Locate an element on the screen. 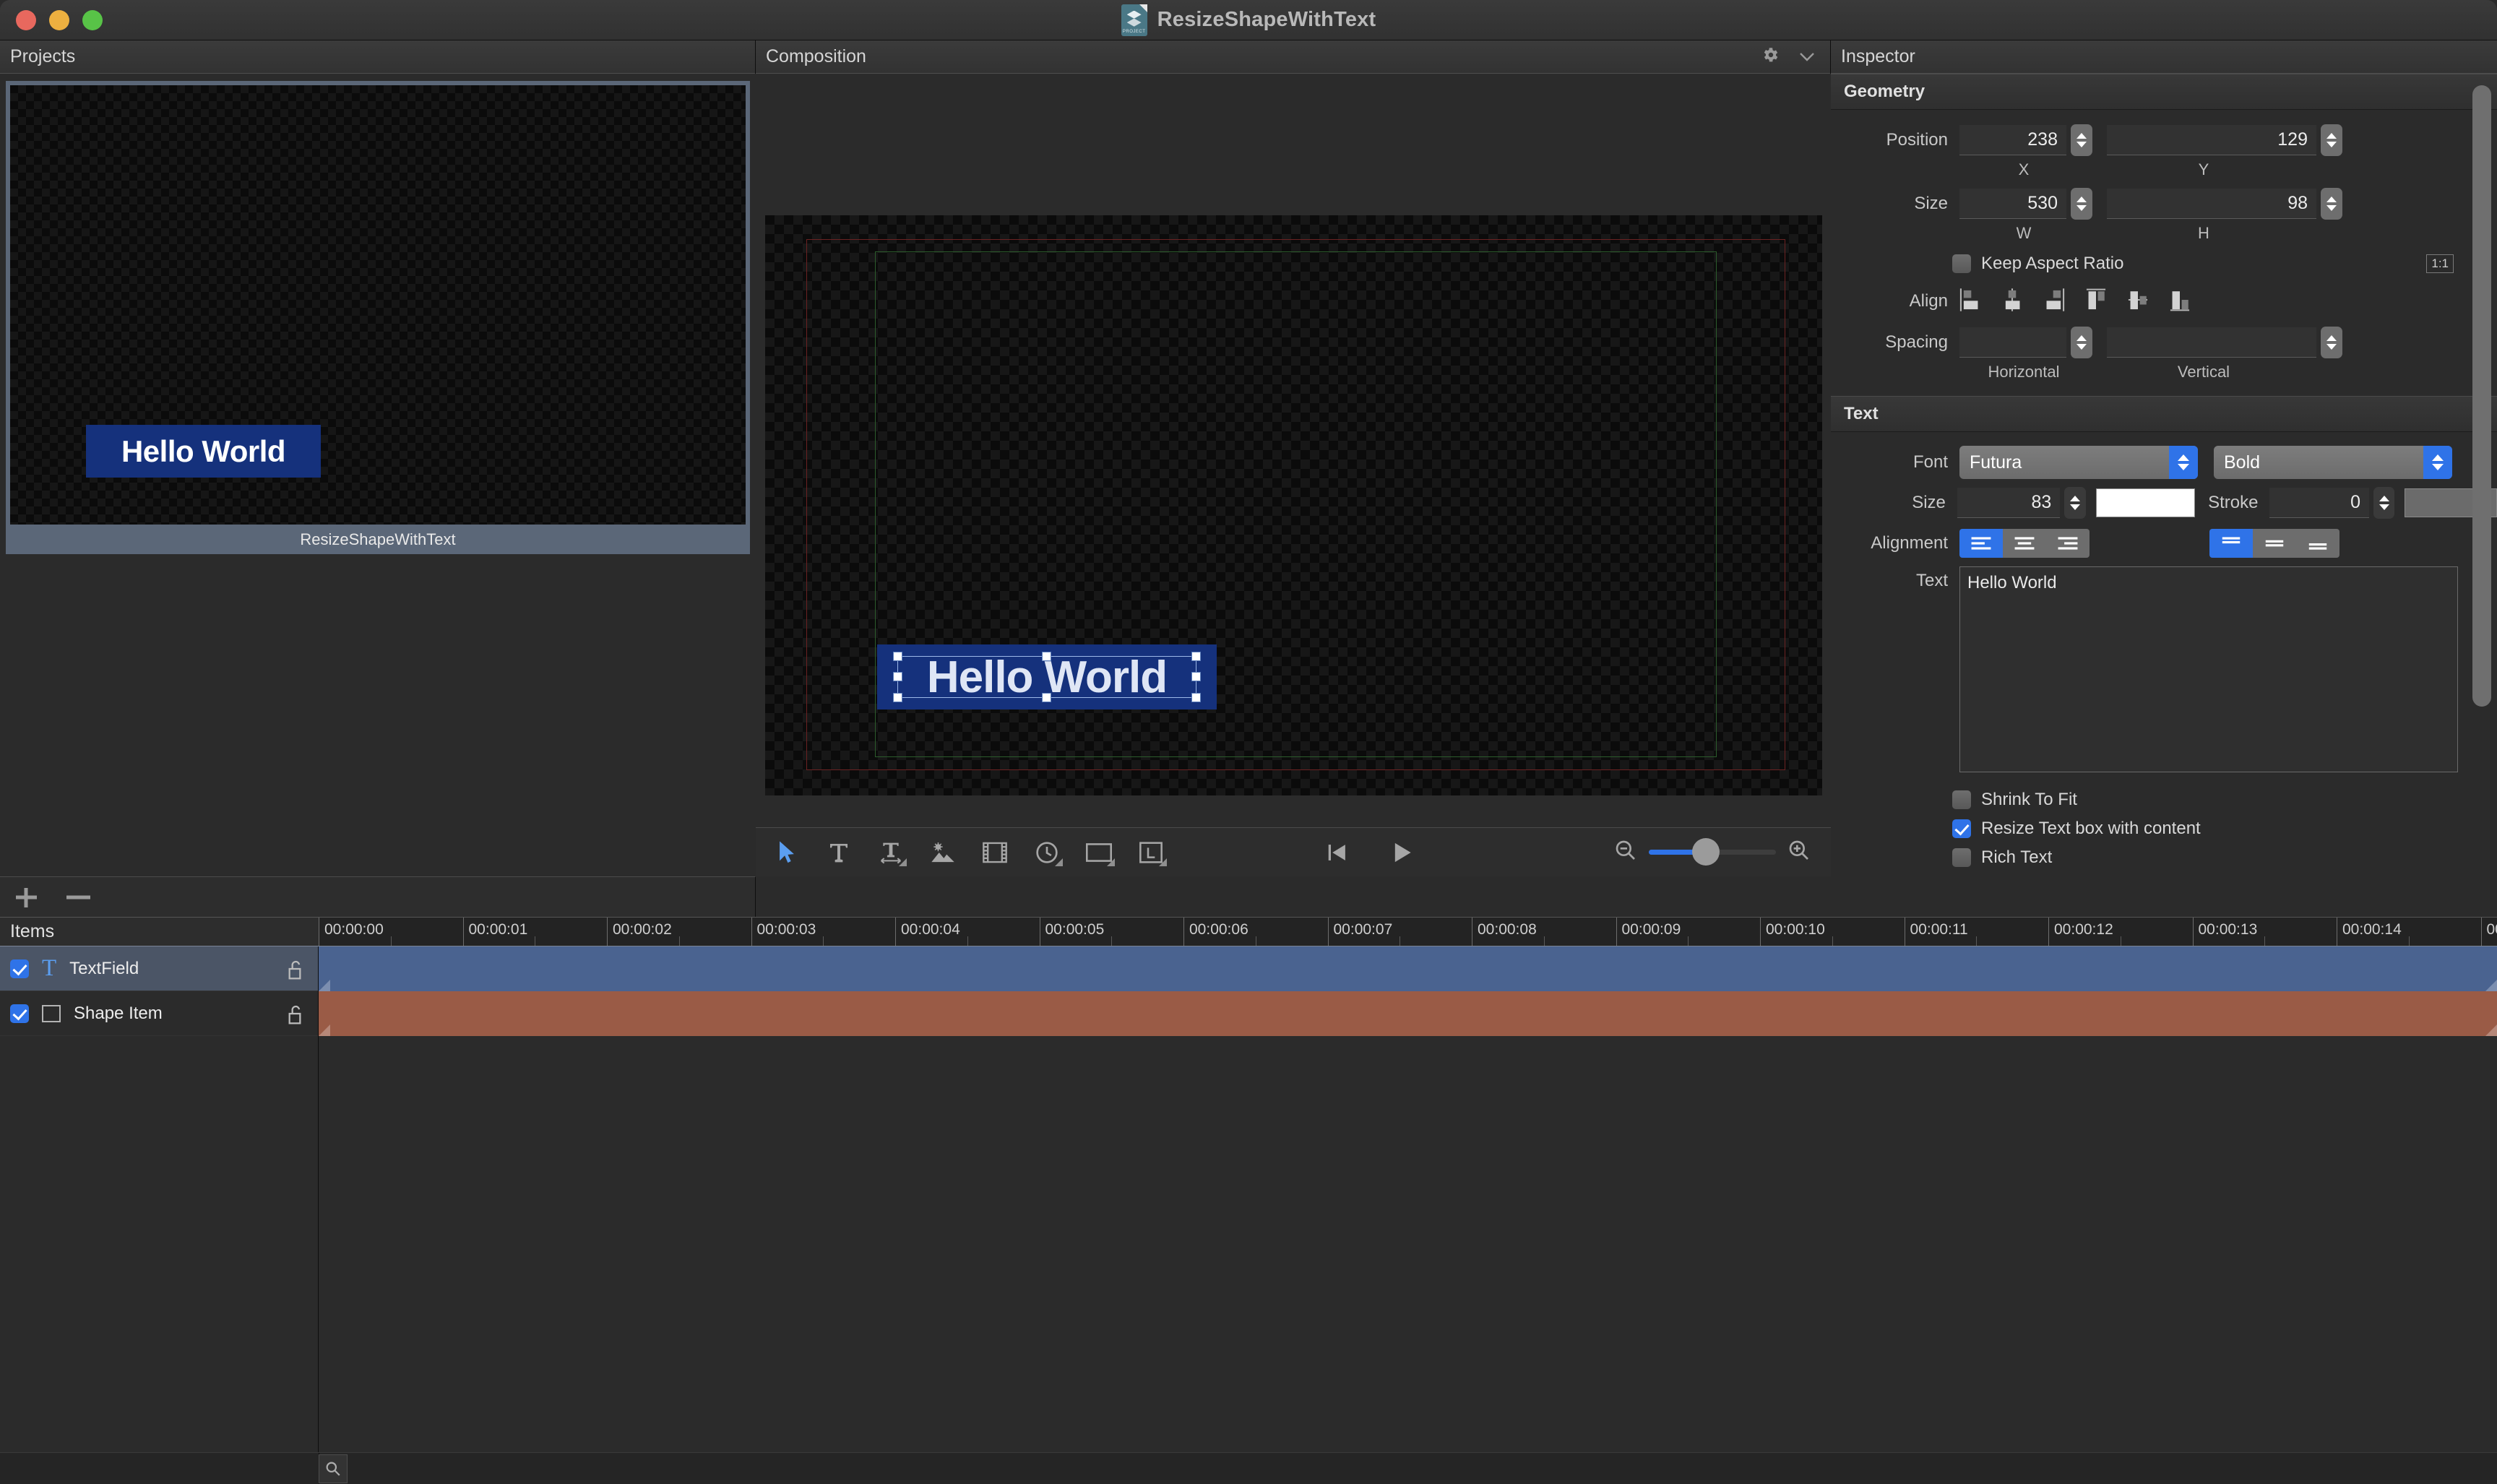 The height and width of the screenshot is (1484, 2497). scrolling-text-tool is located at coordinates (890, 852).